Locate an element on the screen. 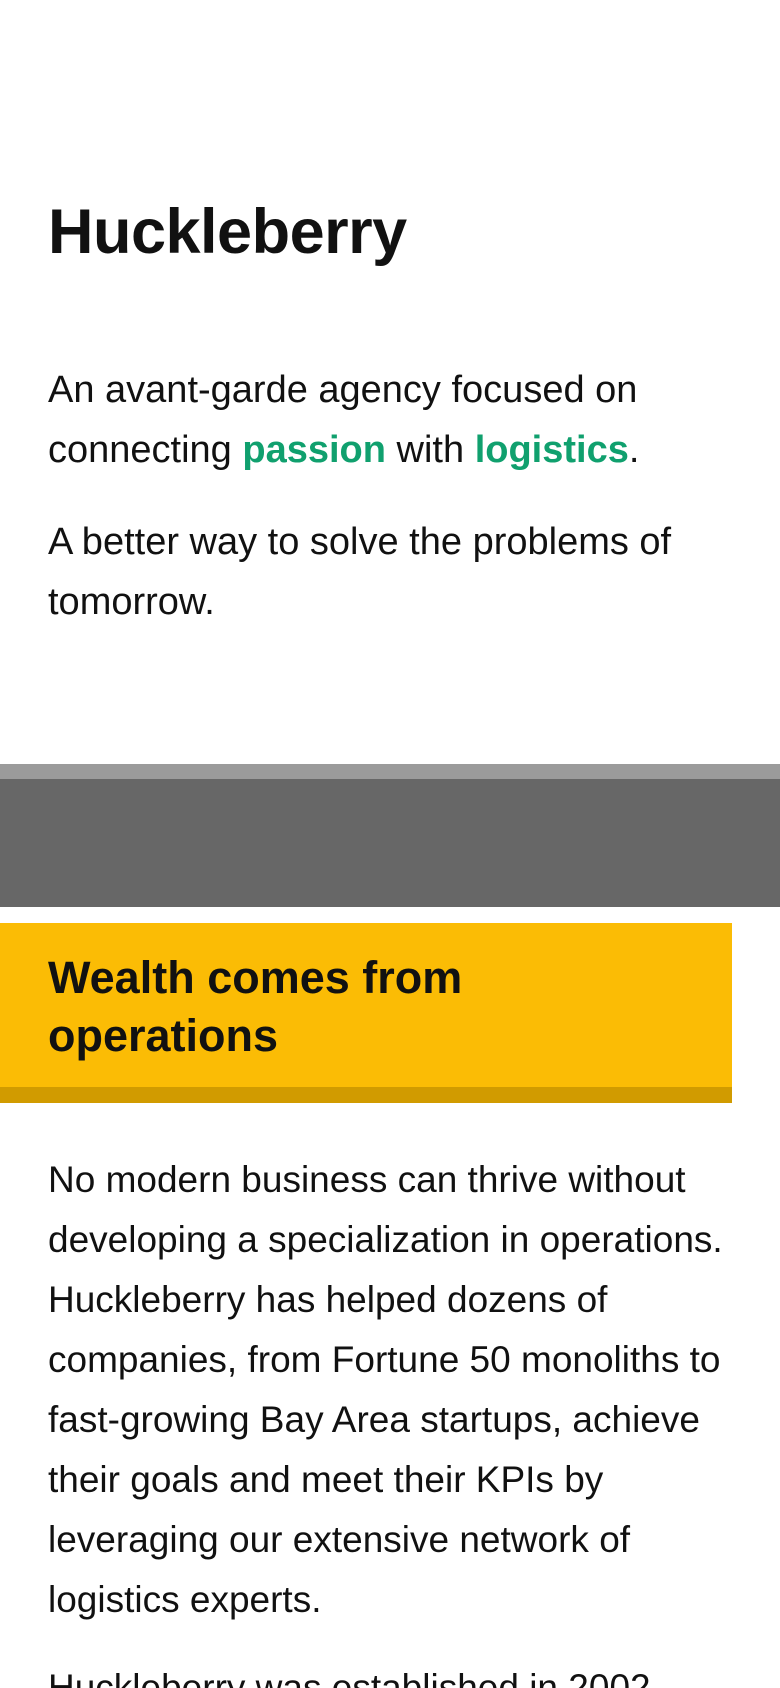 This screenshot has height=1688, width=780. body-paragraph: Huckleberry was established in 2002 is located at coordinates (349, 1677).